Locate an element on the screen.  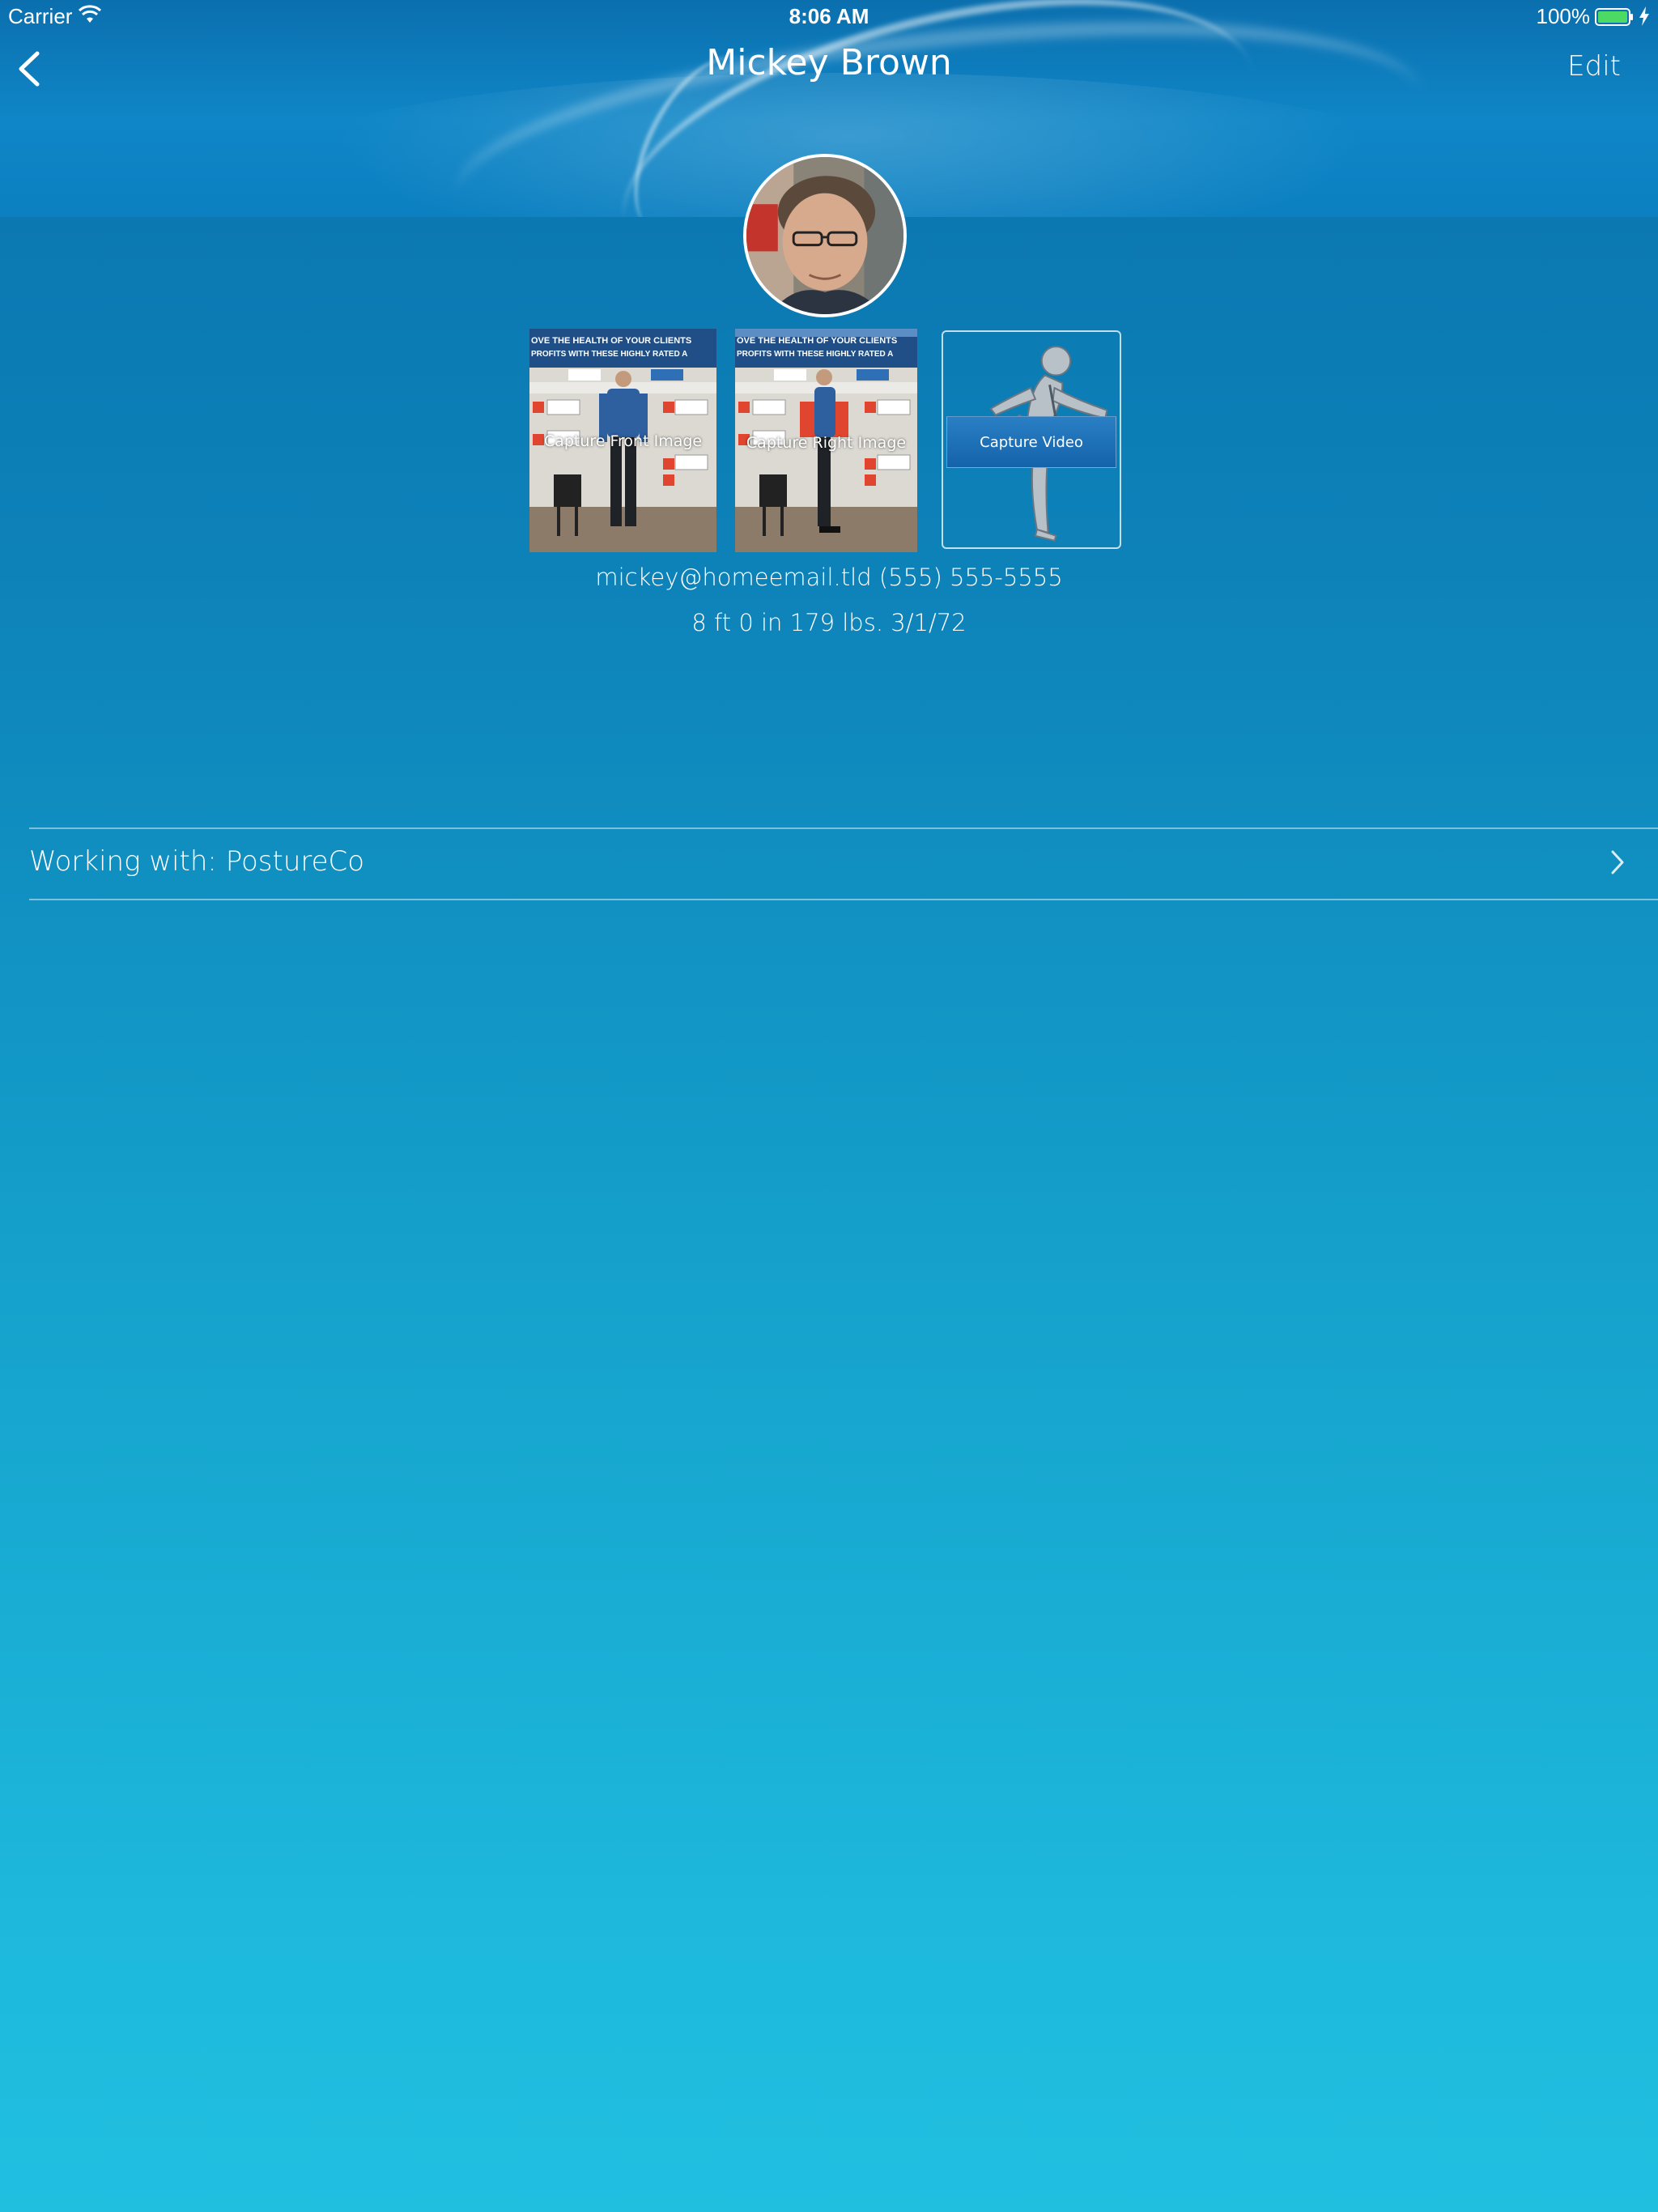
contact-line: mickey@homeemail.tld (555) 555-5555 is located at coordinates (829, 577).